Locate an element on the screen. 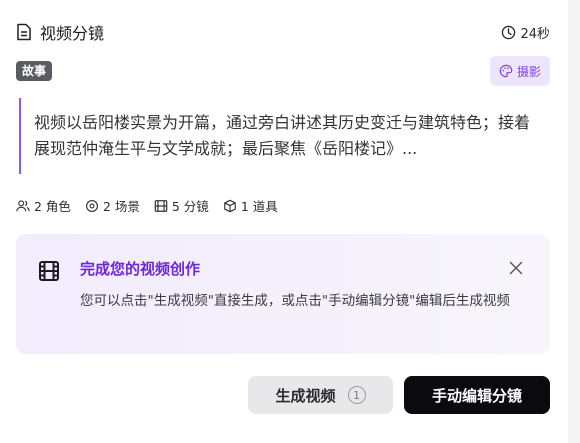  notice-title: 完成您的视频创作 is located at coordinates (140, 269).